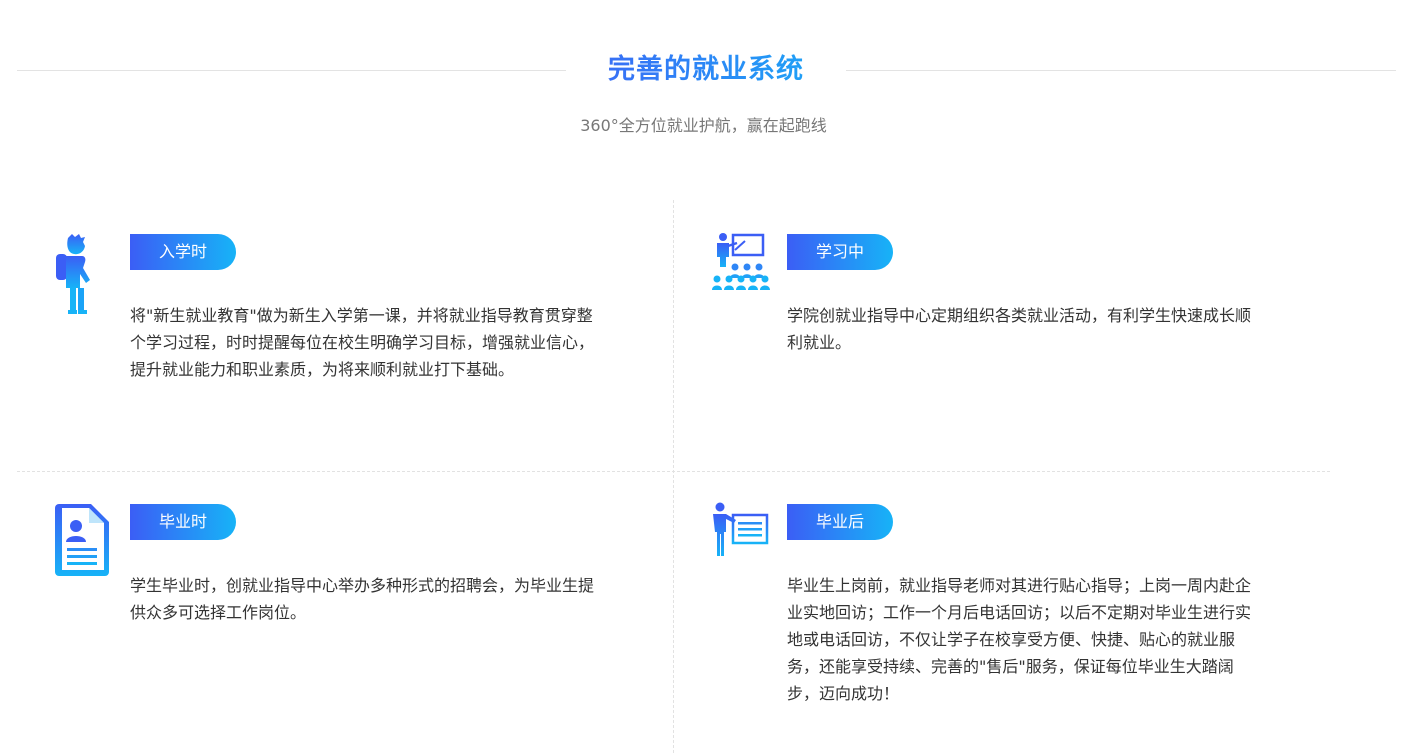 The height and width of the screenshot is (753, 1407). What do you see at coordinates (673, 476) in the screenshot?
I see `grid-divider-vertical` at bounding box center [673, 476].